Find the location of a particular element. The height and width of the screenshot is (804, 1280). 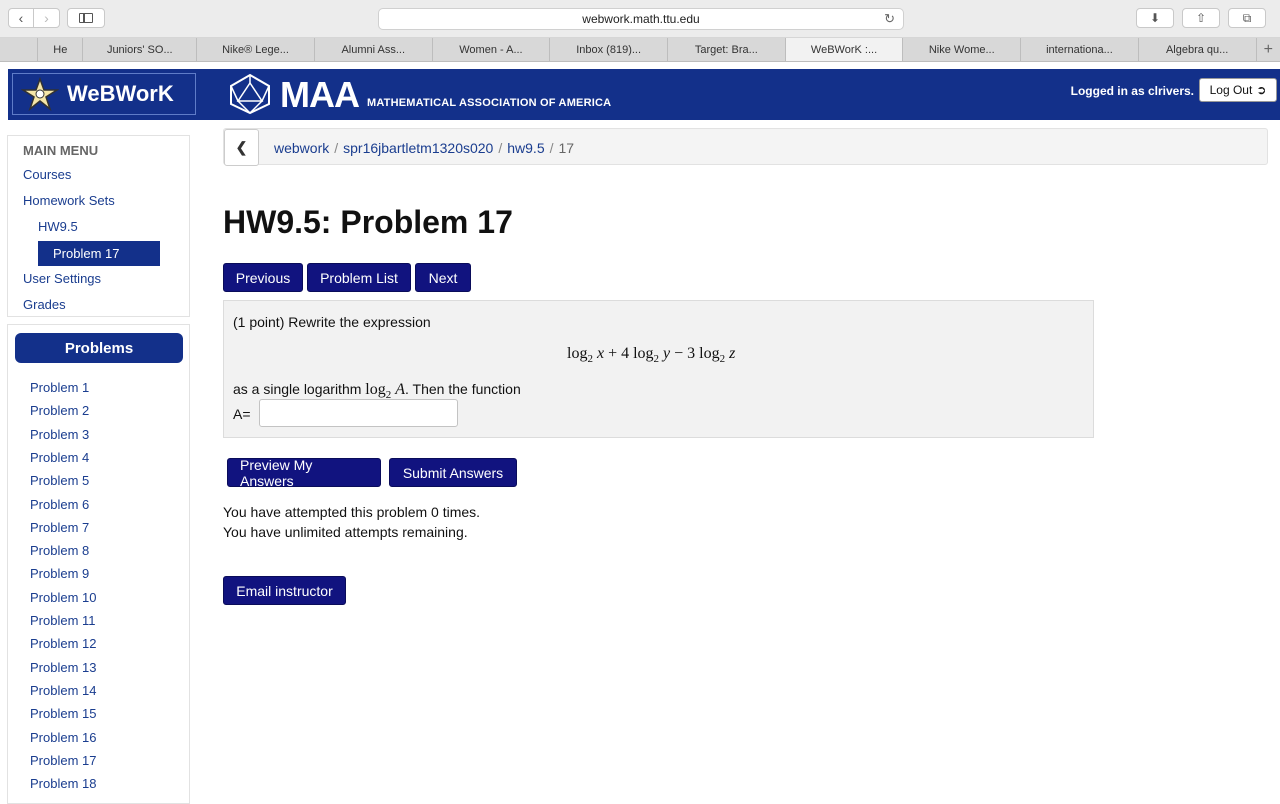

menu-hw-set-link: HW9.5 is located at coordinates (58, 226).